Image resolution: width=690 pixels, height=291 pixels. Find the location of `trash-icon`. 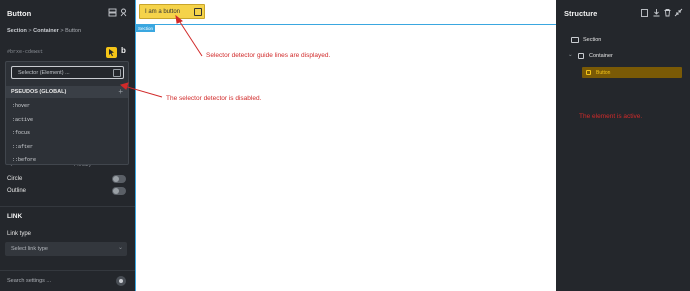

trash-icon is located at coordinates (667, 12).